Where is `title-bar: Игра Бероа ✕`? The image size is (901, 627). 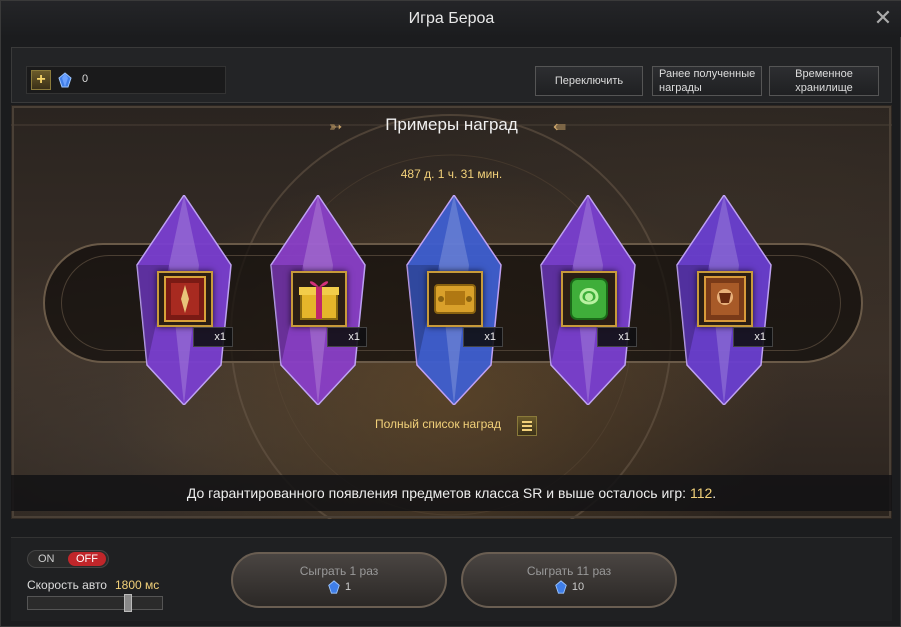 title-bar: Игра Бероа ✕ is located at coordinates (451, 19).